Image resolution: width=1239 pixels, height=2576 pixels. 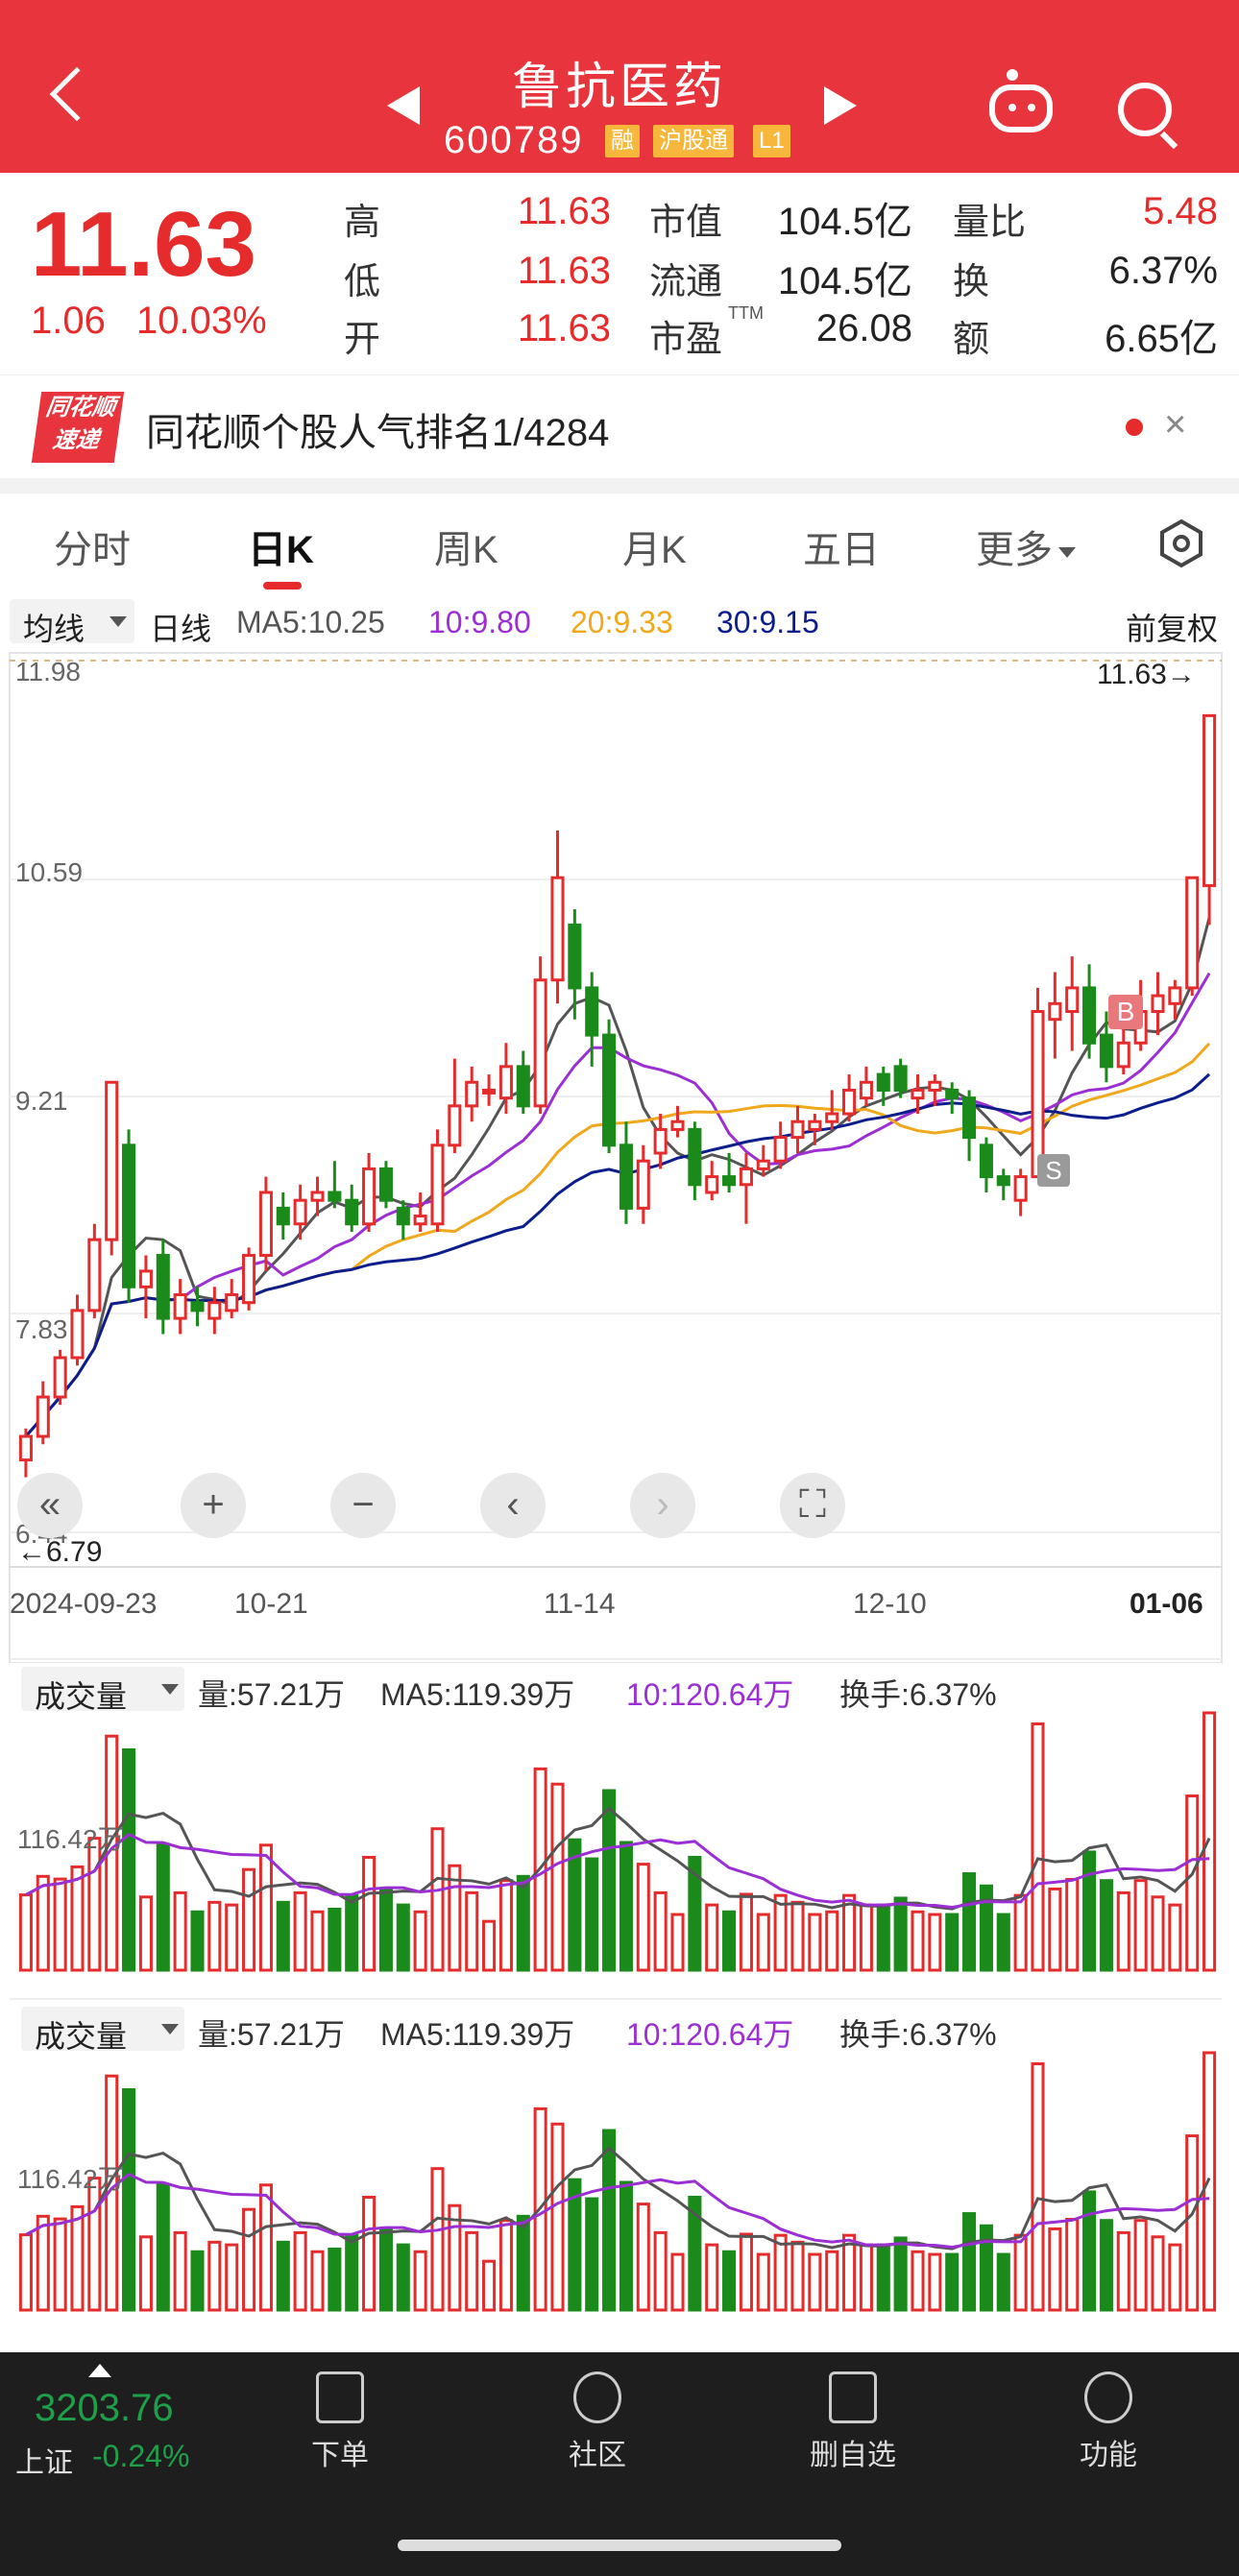 I want to click on label-volume-ratio: 量比, so click(x=990, y=223).